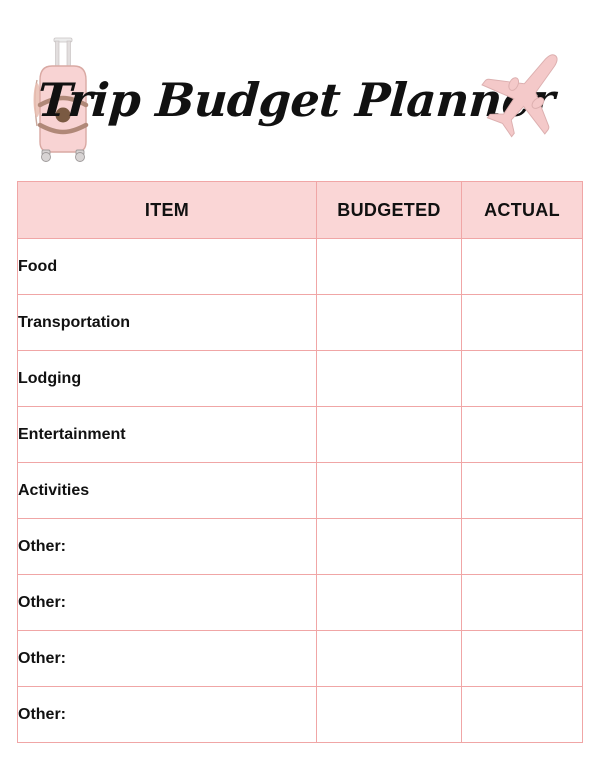 This screenshot has width=600, height=777. What do you see at coordinates (389, 490) in the screenshot?
I see `budgeted-input-activities` at bounding box center [389, 490].